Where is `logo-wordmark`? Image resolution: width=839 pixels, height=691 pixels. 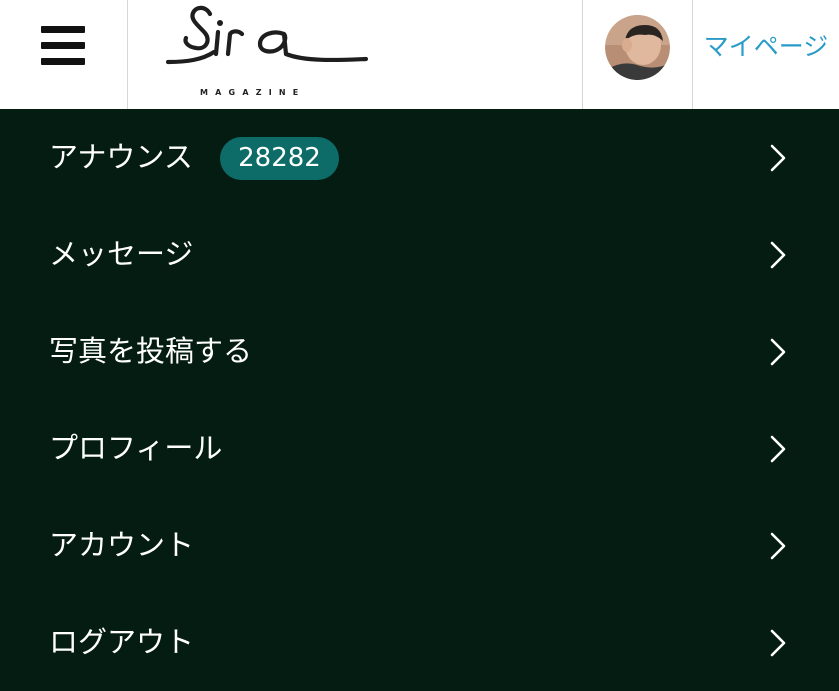
logo-wordmark is located at coordinates (267, 35).